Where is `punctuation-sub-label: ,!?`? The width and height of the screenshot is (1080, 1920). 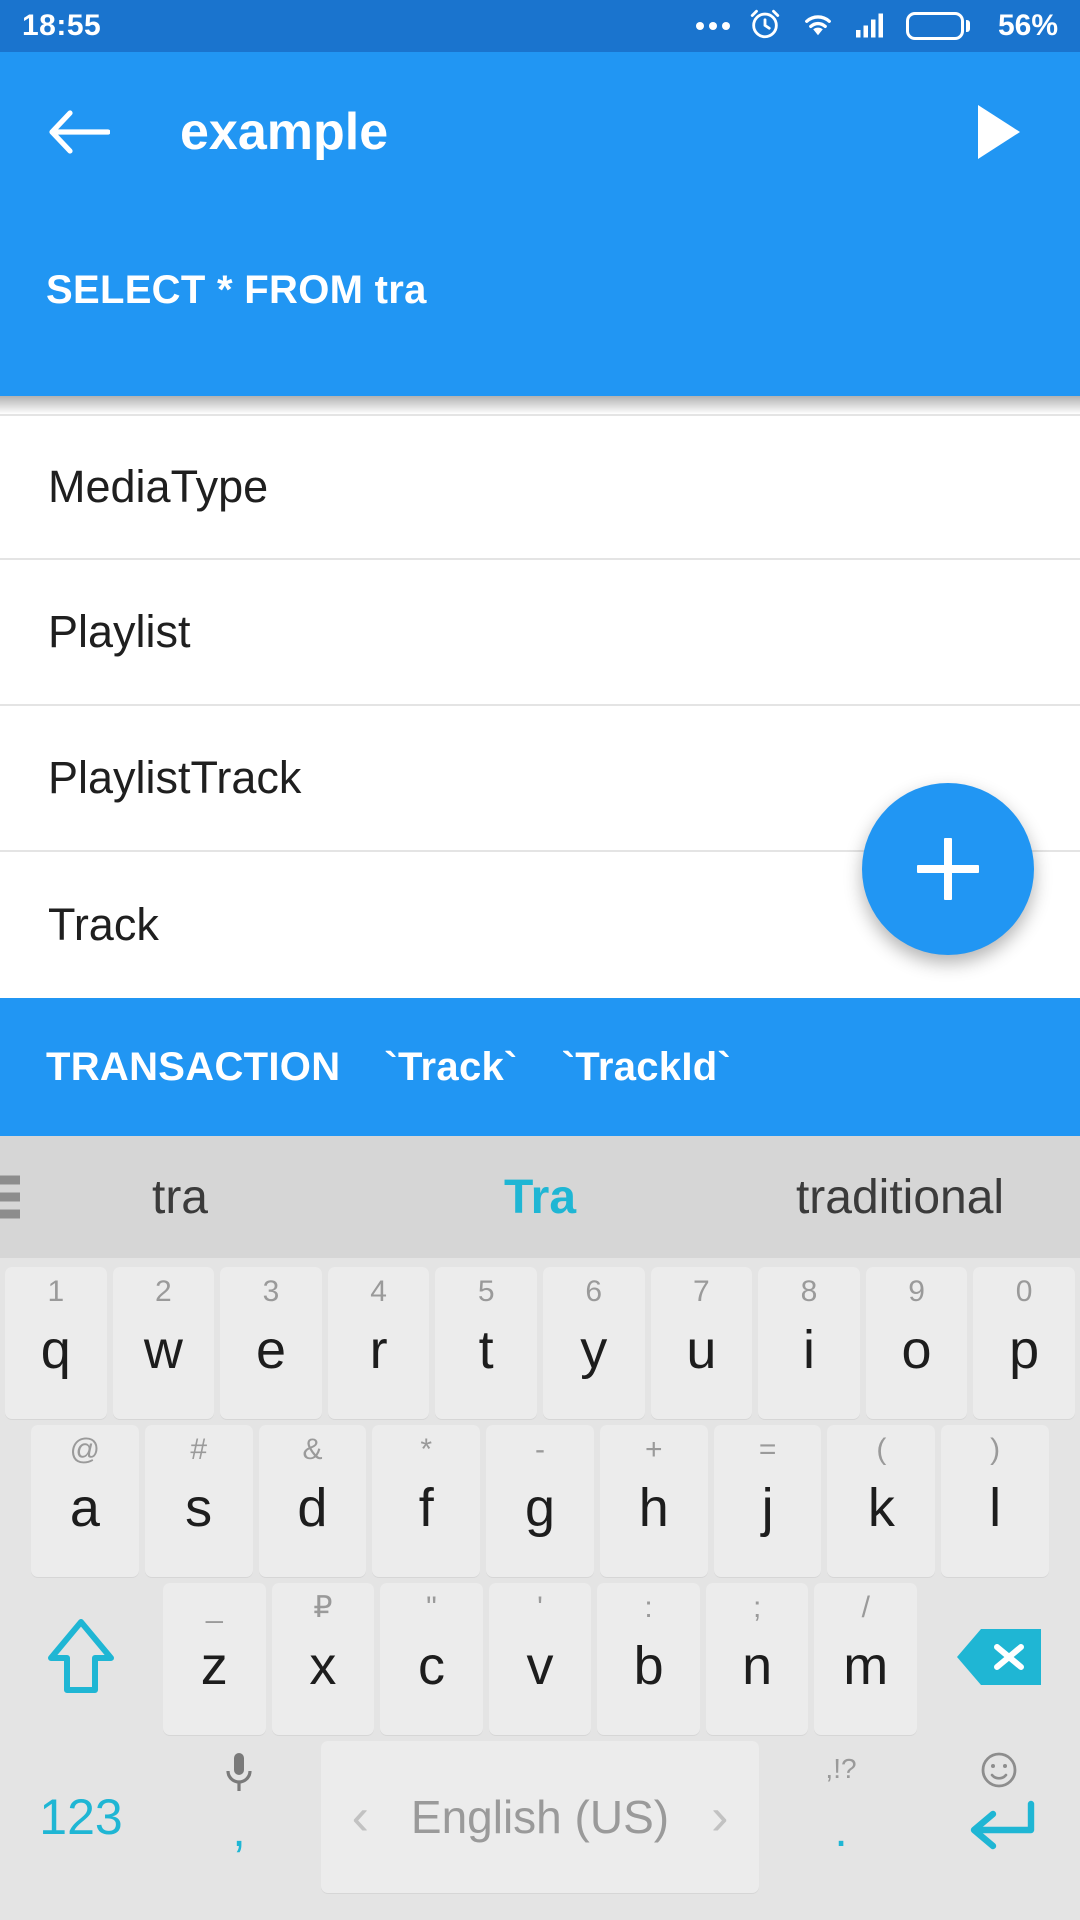 punctuation-sub-label: ,!? is located at coordinates (841, 1768).